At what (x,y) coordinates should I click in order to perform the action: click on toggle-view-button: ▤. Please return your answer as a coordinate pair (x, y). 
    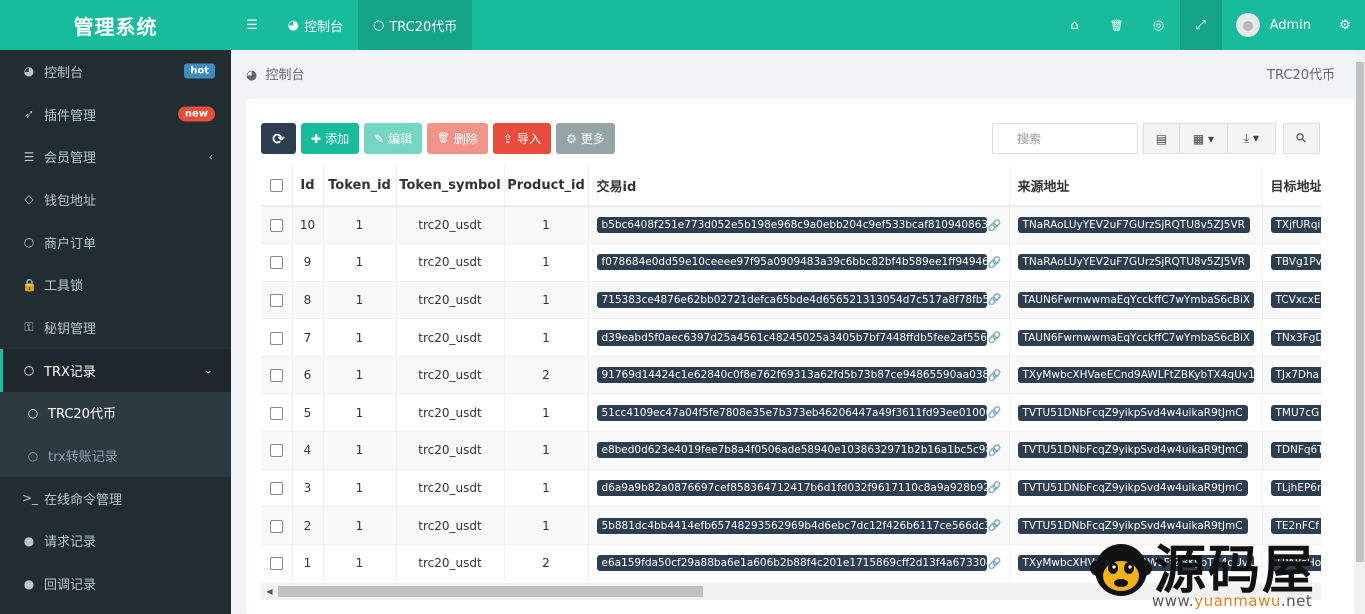
    Looking at the image, I should click on (1161, 138).